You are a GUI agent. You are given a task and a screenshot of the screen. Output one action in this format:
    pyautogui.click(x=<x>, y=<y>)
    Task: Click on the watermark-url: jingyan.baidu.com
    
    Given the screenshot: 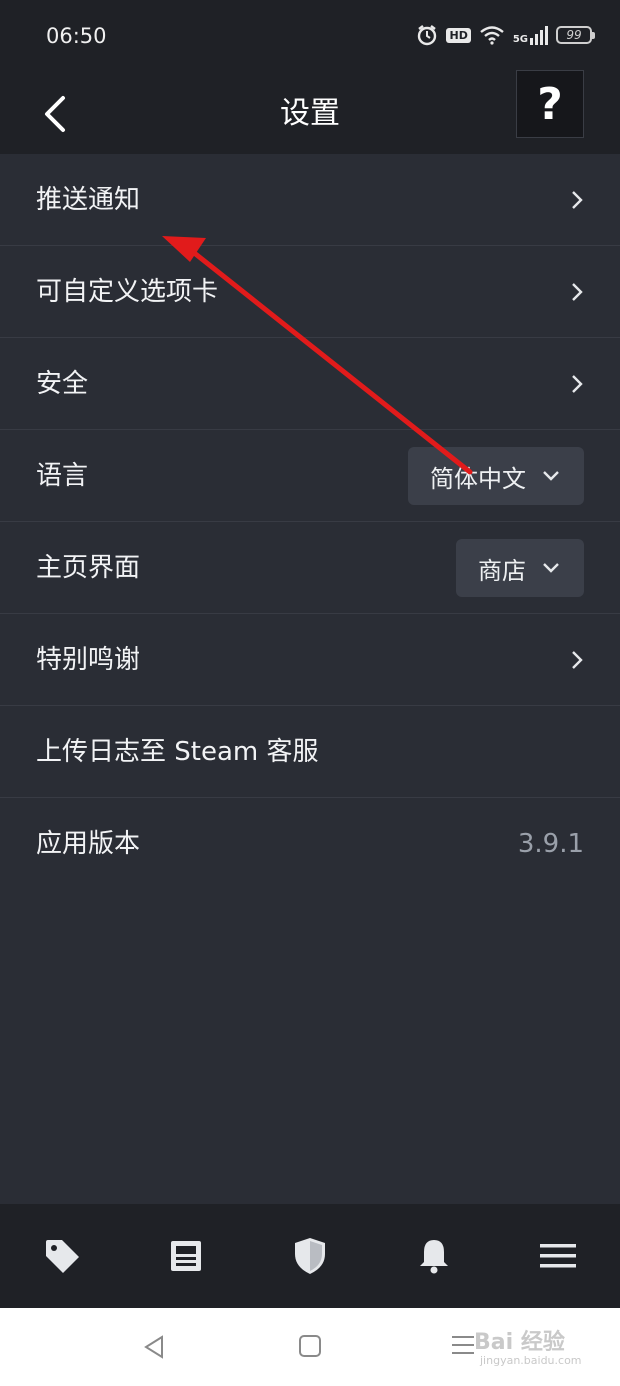 What is the action you would take?
    pyautogui.click(x=531, y=1360)
    